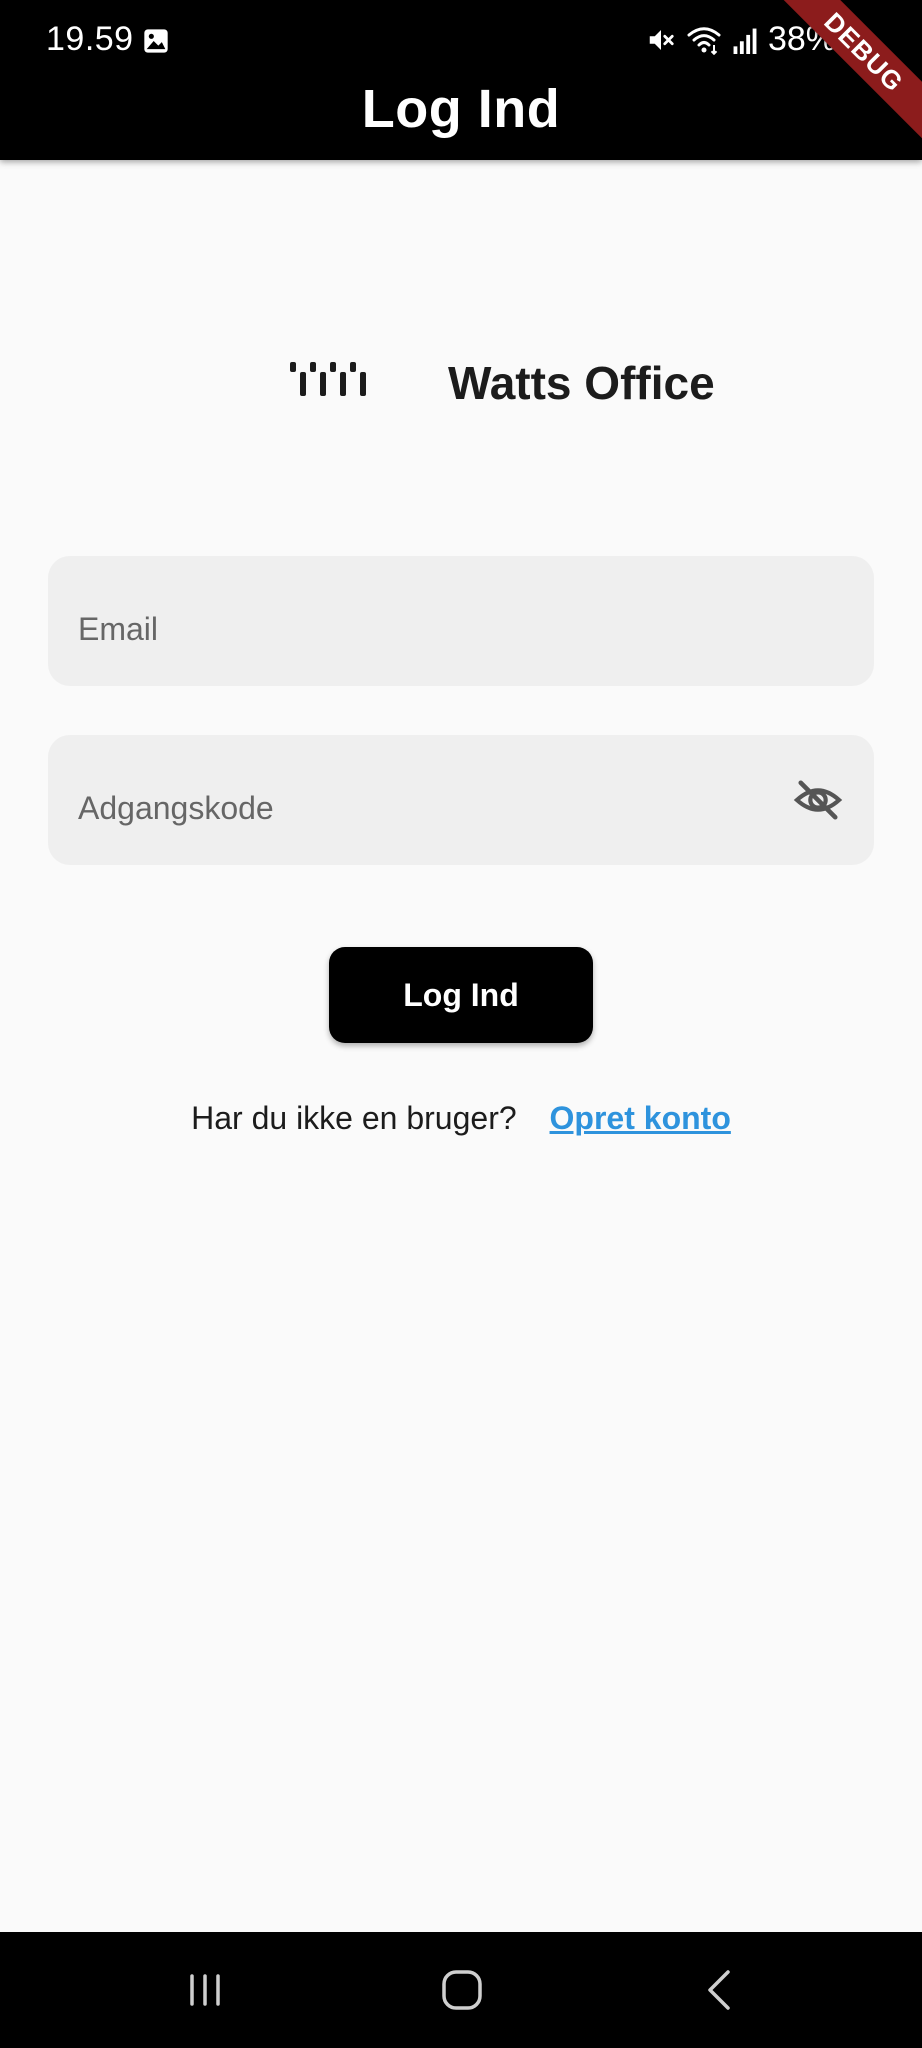  I want to click on password-field-container, so click(461, 800).